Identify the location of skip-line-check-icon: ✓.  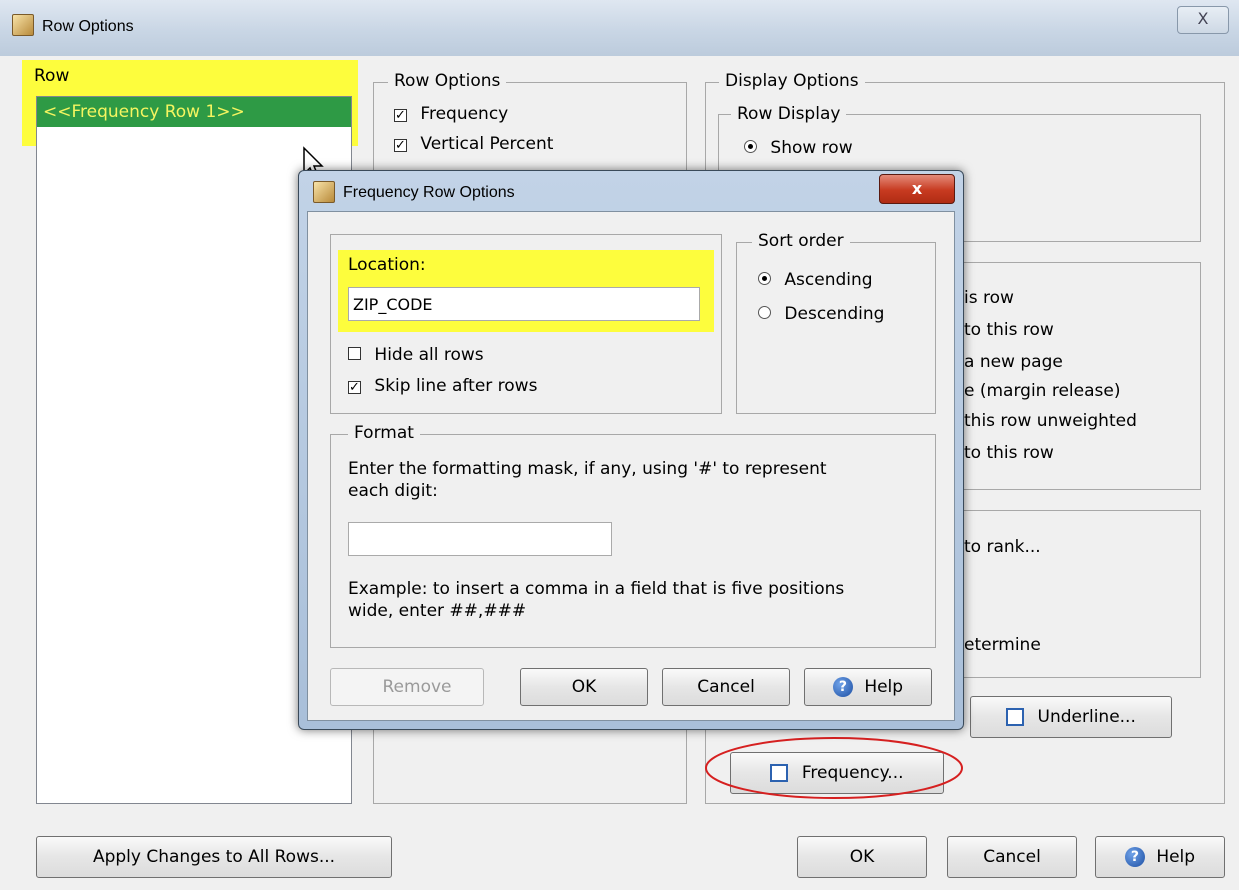
(354, 387).